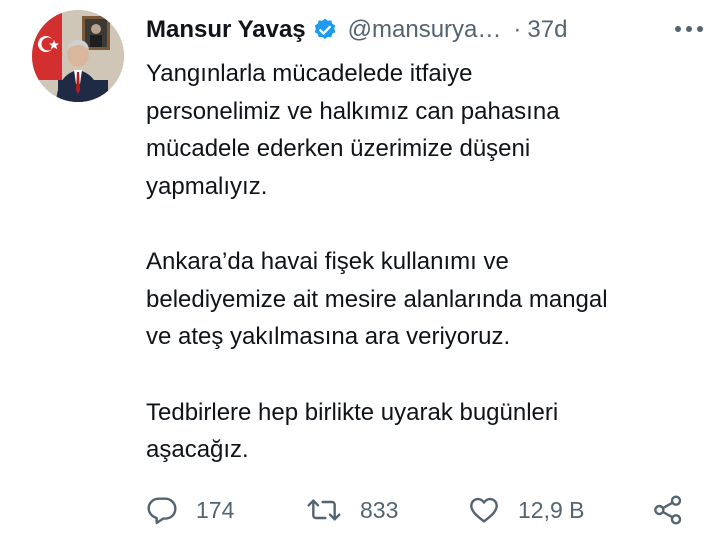  What do you see at coordinates (418, 510) in the screenshot?
I see `tweet-actions: 174 833 12,9 B` at bounding box center [418, 510].